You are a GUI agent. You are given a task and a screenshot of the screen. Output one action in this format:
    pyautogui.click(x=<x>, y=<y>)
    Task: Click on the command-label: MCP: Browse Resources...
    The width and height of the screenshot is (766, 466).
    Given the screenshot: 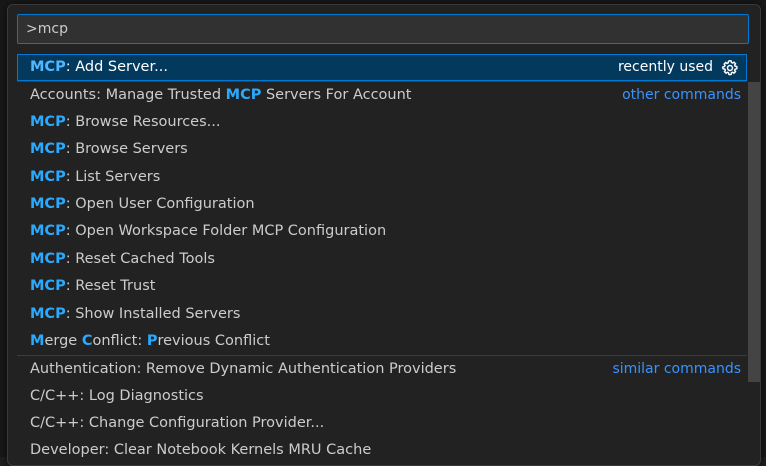 What is the action you would take?
    pyautogui.click(x=125, y=122)
    